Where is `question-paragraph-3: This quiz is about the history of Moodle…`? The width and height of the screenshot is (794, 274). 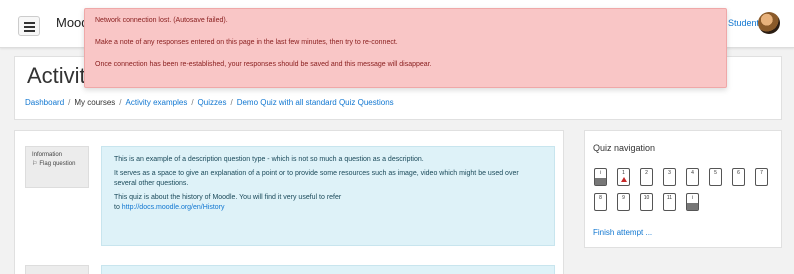
question-paragraph-3: This quiz is about the history of Moodle… is located at coordinates (328, 203).